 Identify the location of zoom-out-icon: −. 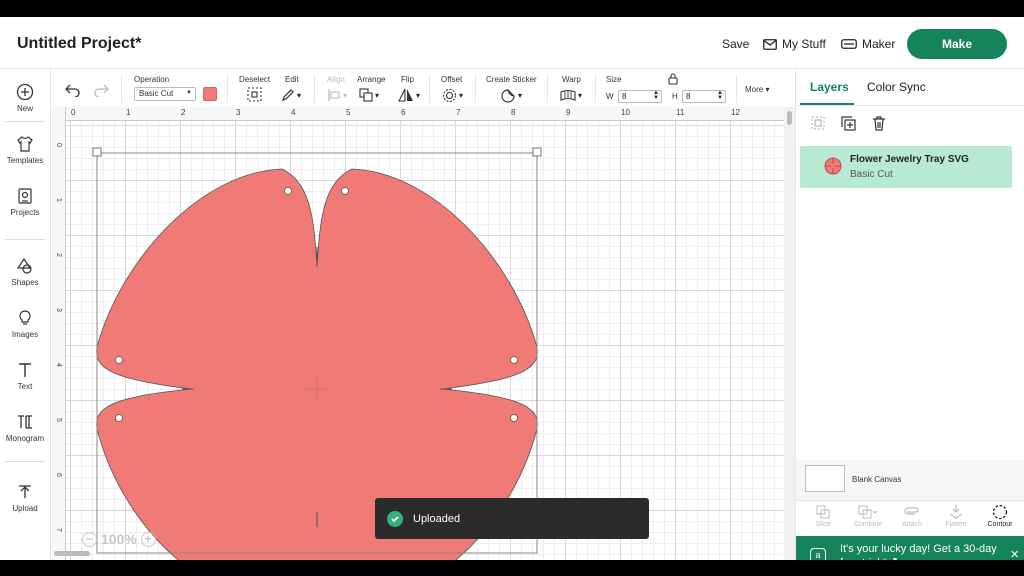
(89, 539).